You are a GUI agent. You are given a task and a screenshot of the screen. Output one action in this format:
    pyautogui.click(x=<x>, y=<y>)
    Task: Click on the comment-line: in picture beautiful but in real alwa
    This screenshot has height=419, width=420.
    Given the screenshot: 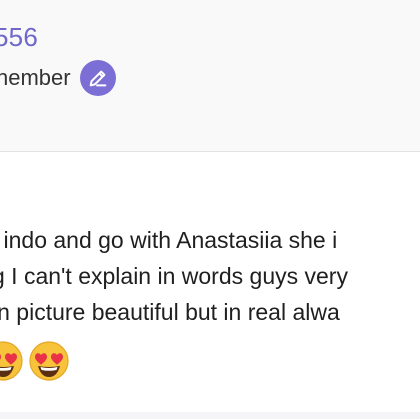 What is the action you would take?
    pyautogui.click(x=170, y=312)
    